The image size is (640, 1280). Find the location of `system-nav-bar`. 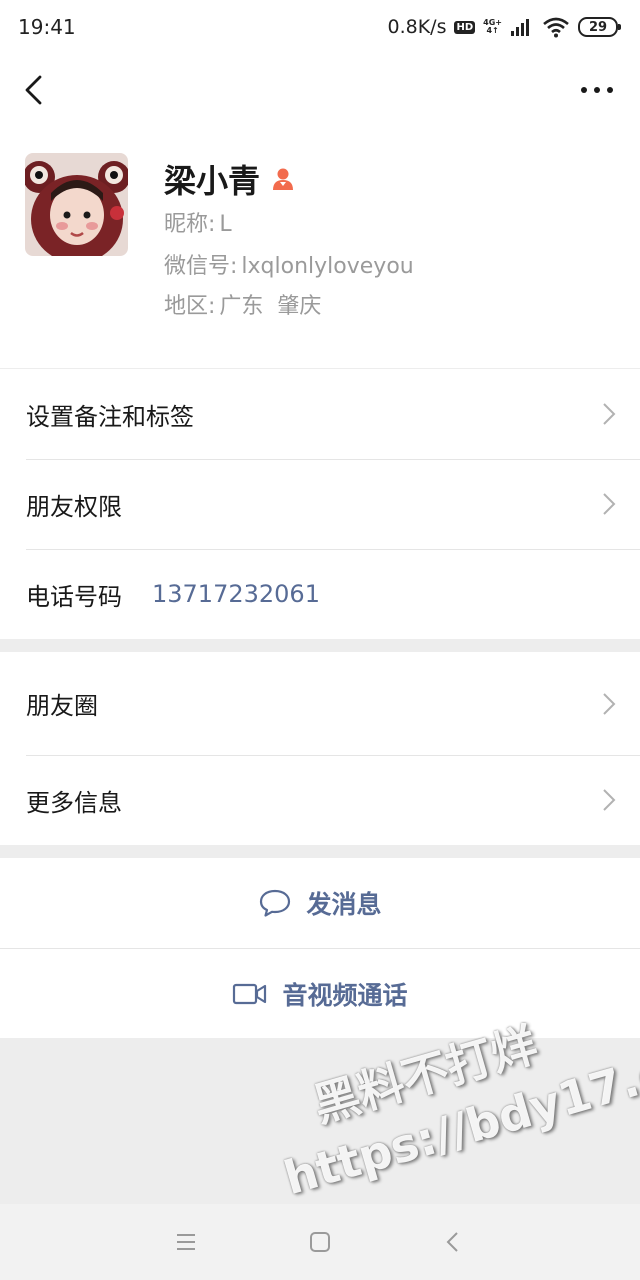

system-nav-bar is located at coordinates (320, 1242).